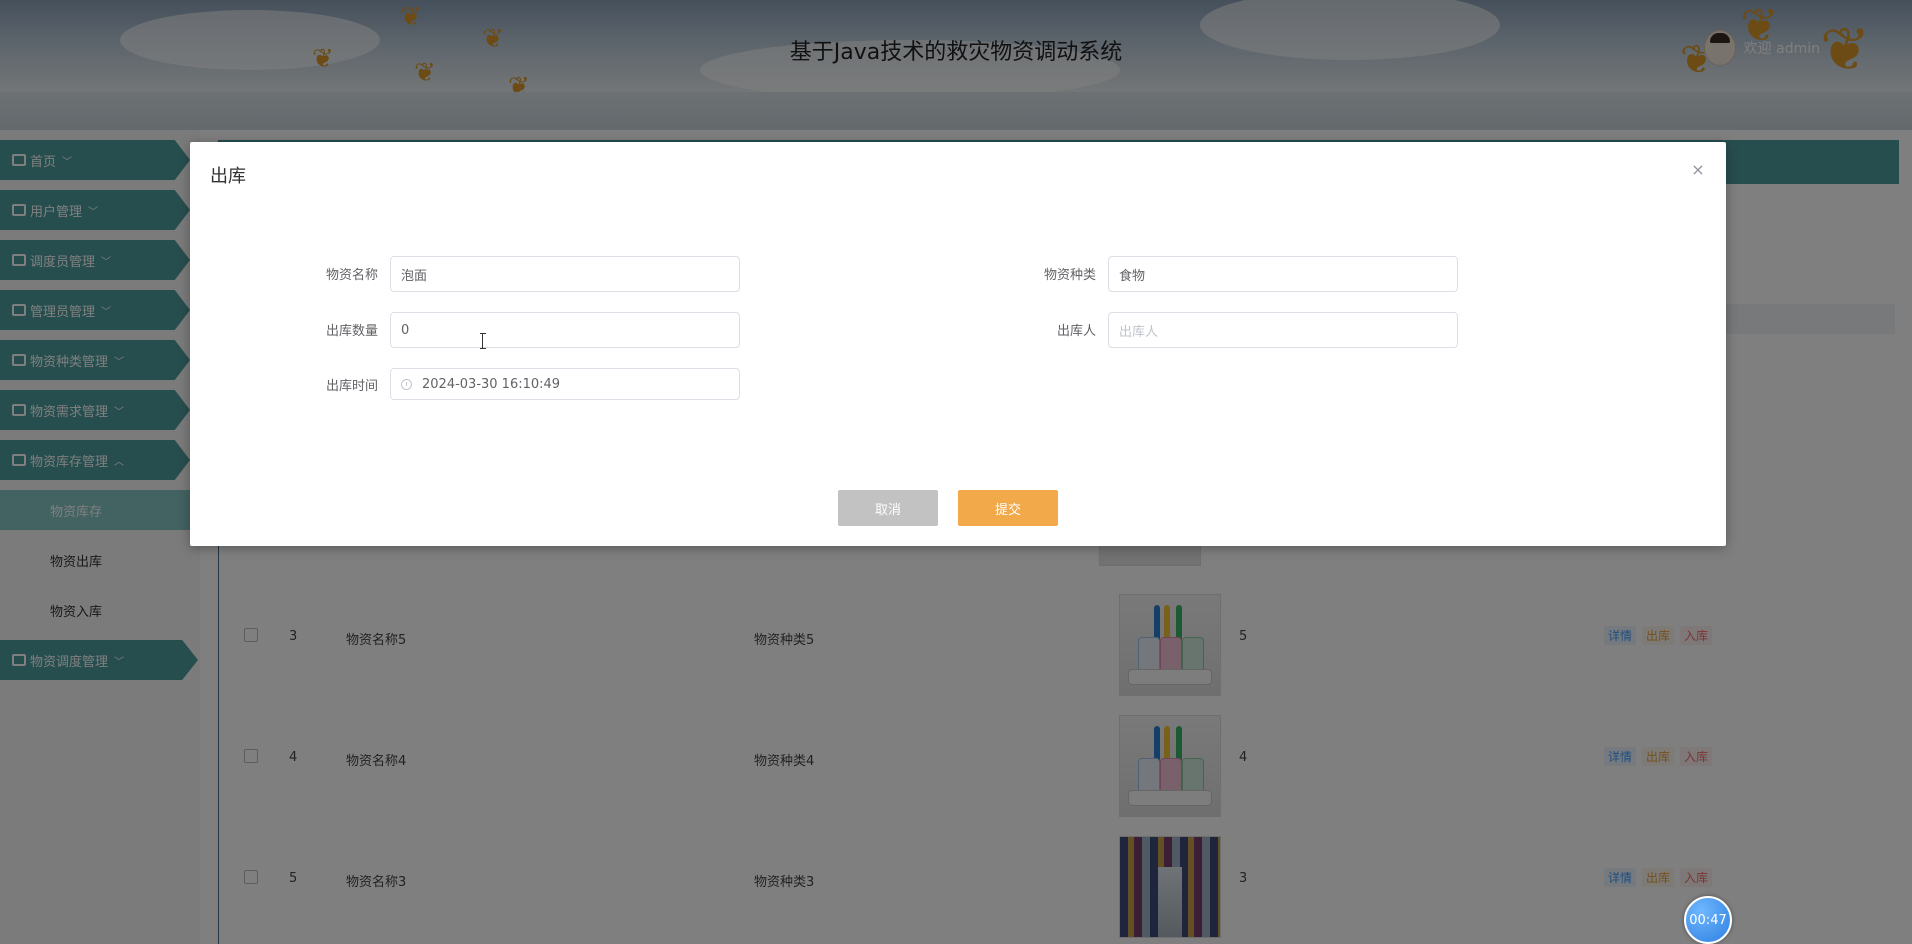 The height and width of the screenshot is (944, 1912). I want to click on text-cursor-icon, so click(483, 341).